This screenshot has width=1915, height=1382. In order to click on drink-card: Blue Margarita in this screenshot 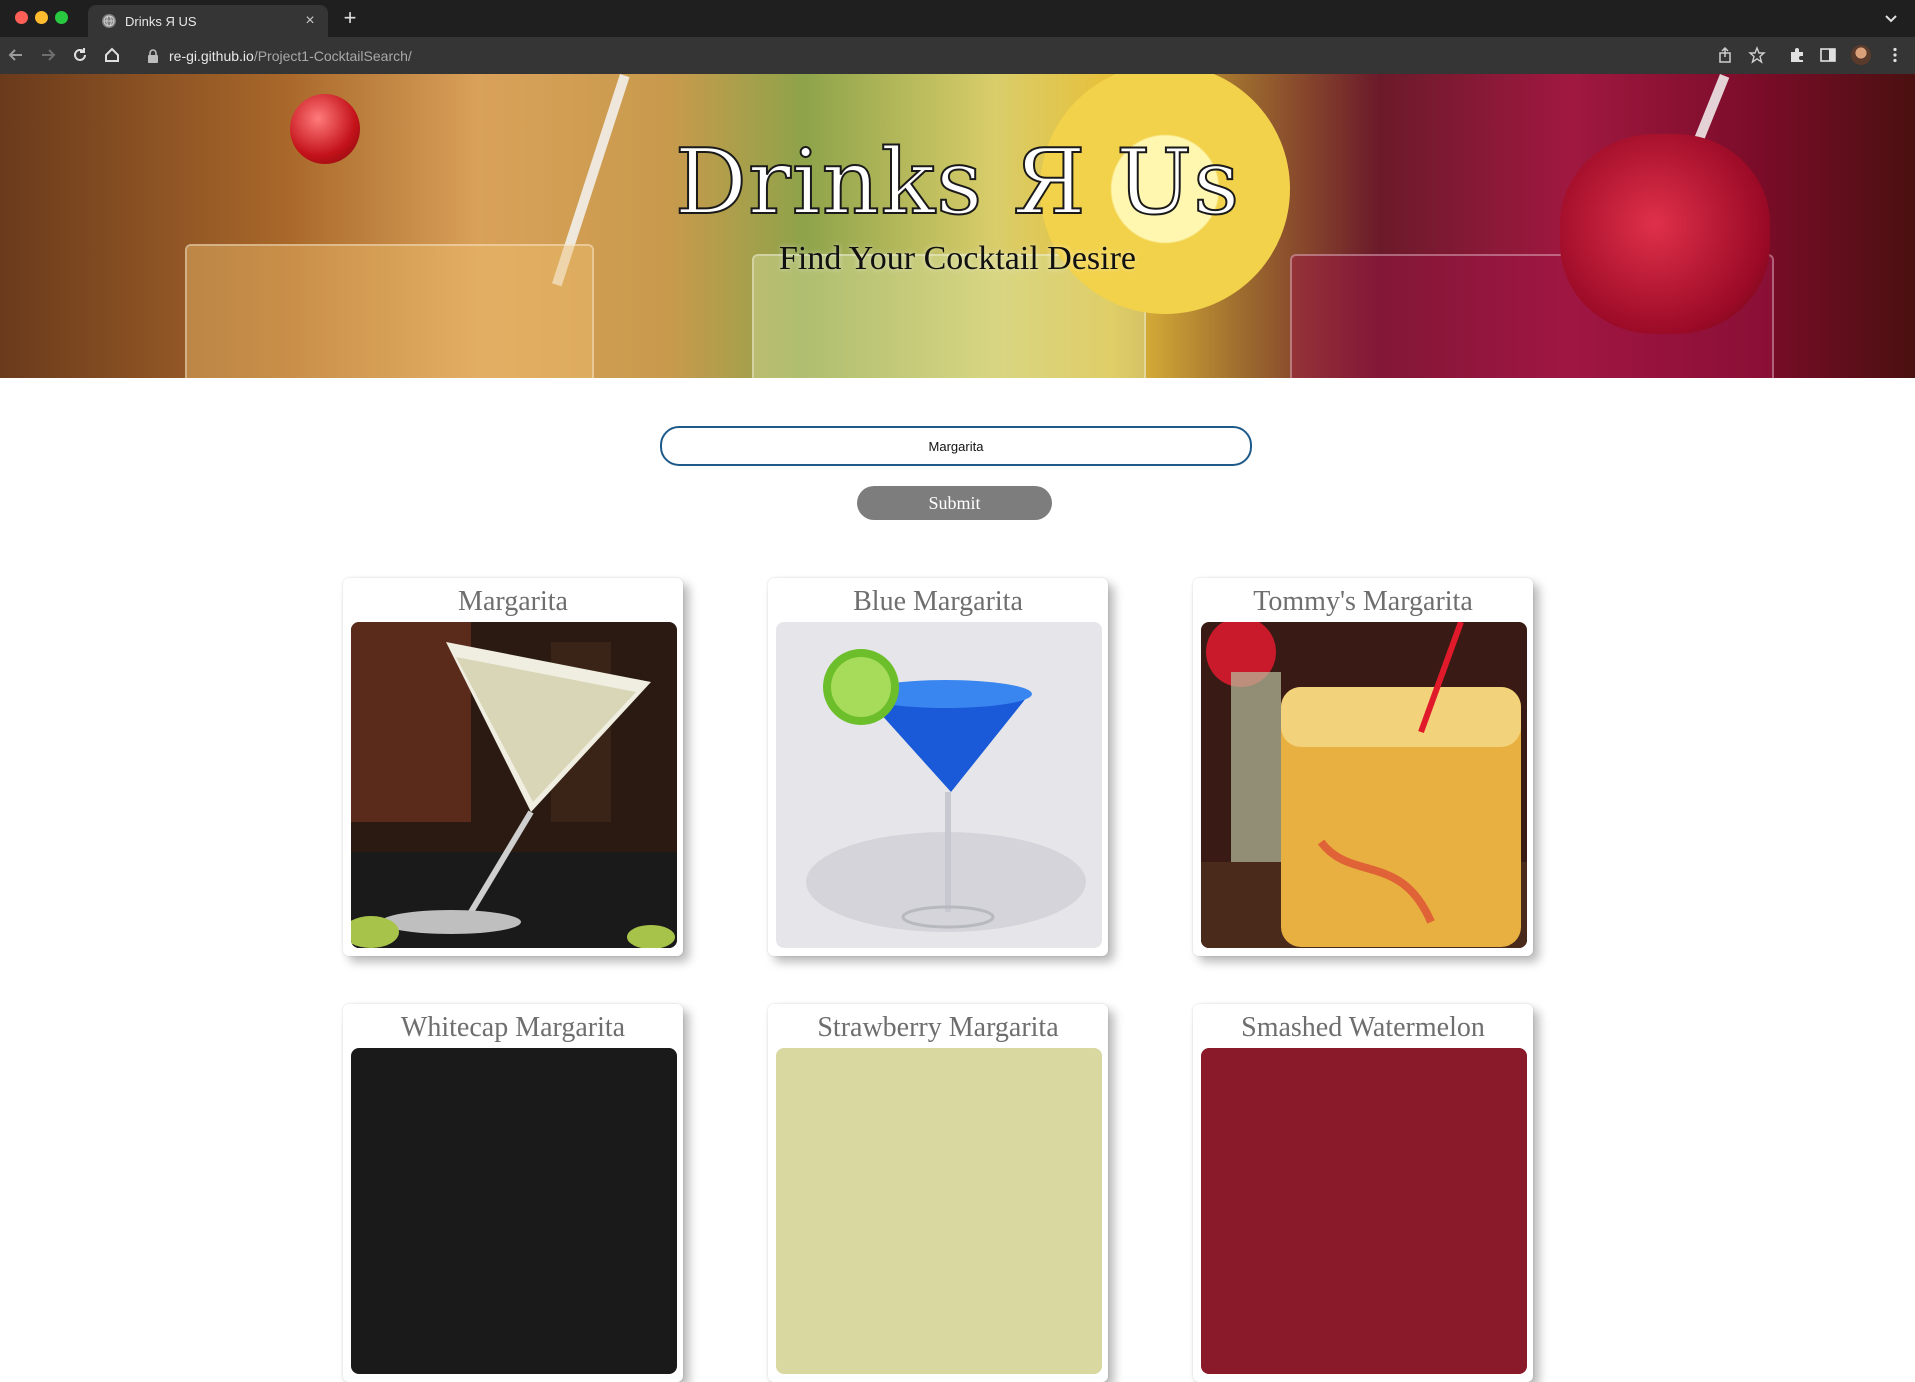, I will do `click(938, 767)`.